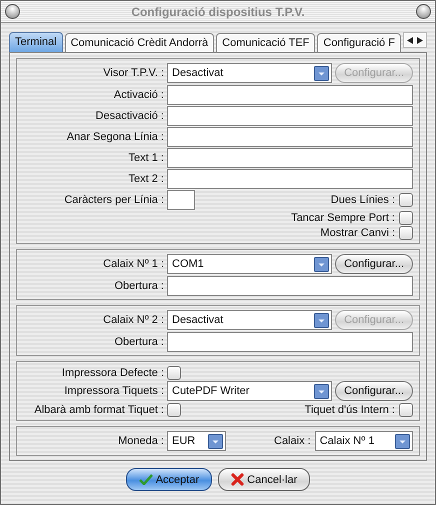 This screenshot has width=436, height=505. I want to click on cancel-button: Cancel·lar, so click(264, 479).